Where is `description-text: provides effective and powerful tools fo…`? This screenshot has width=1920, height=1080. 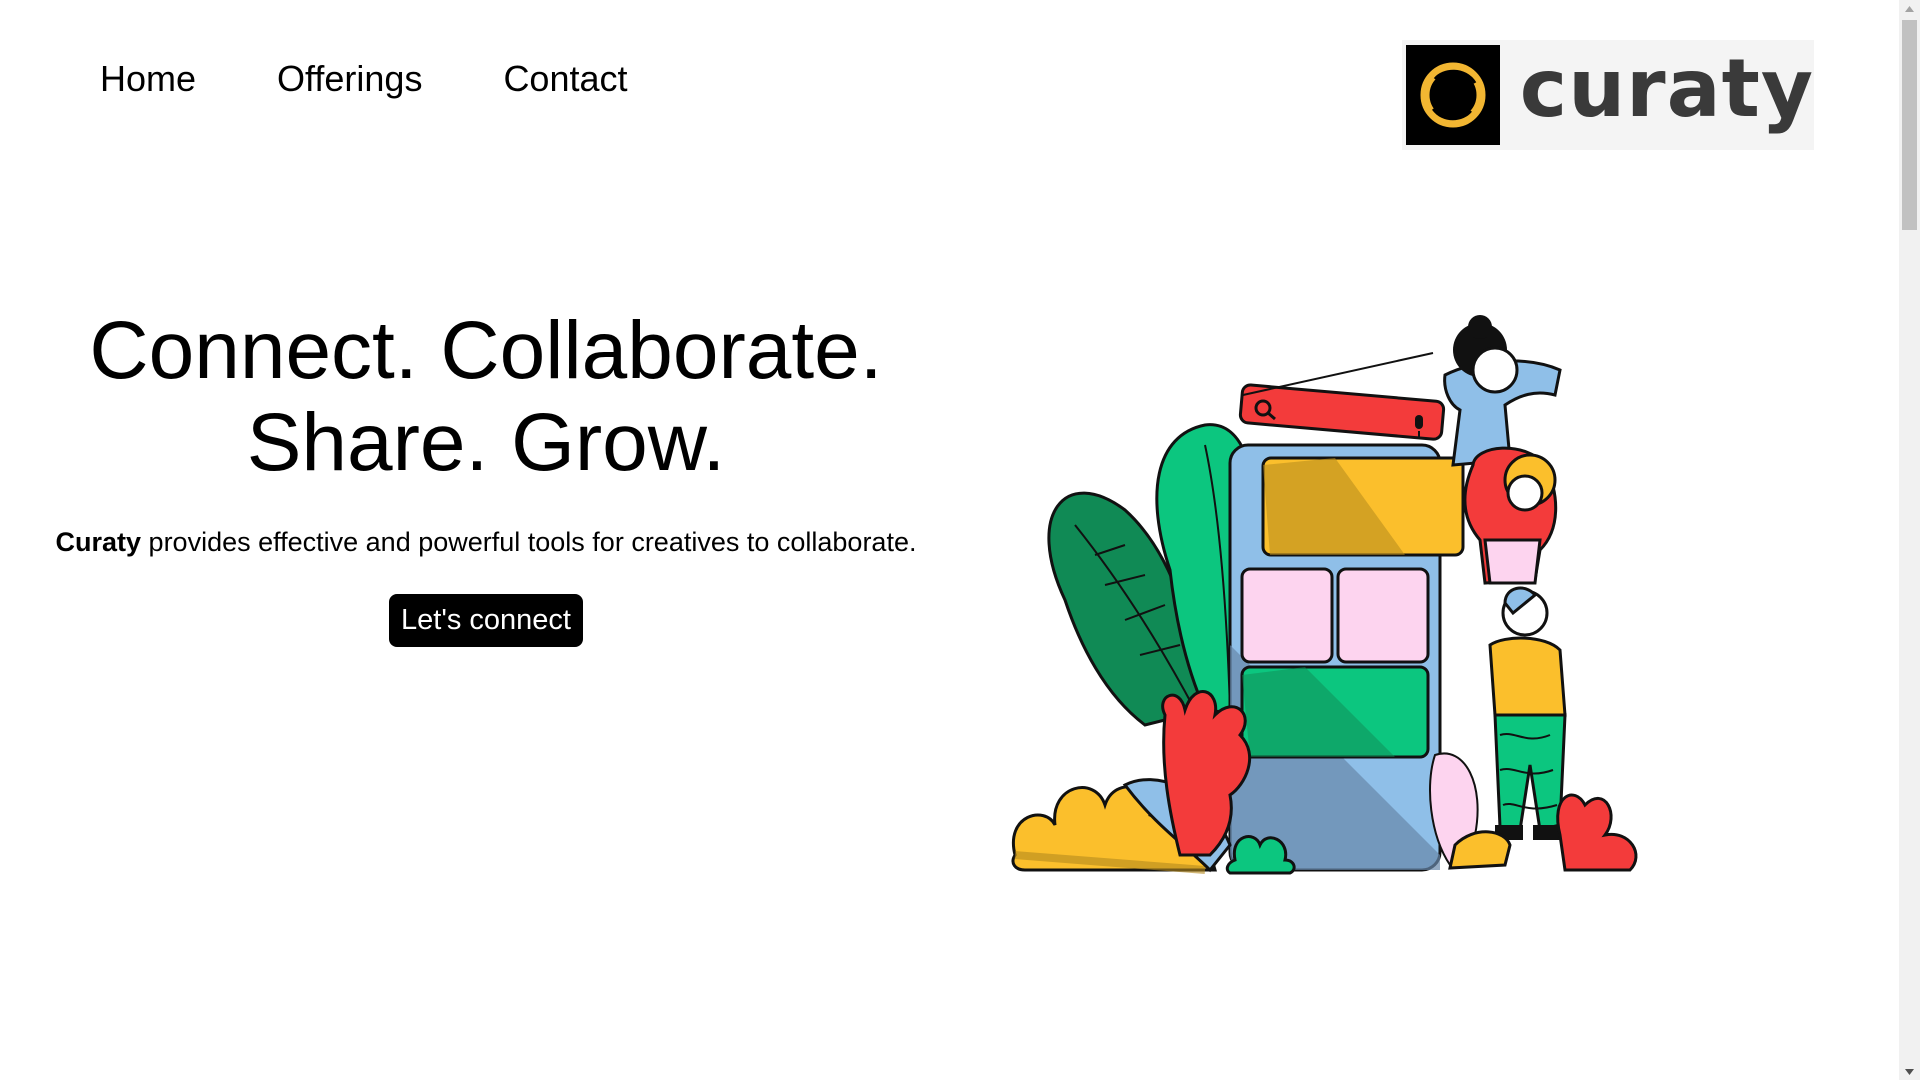 description-text: provides effective and powerful tools fo… is located at coordinates (529, 542).